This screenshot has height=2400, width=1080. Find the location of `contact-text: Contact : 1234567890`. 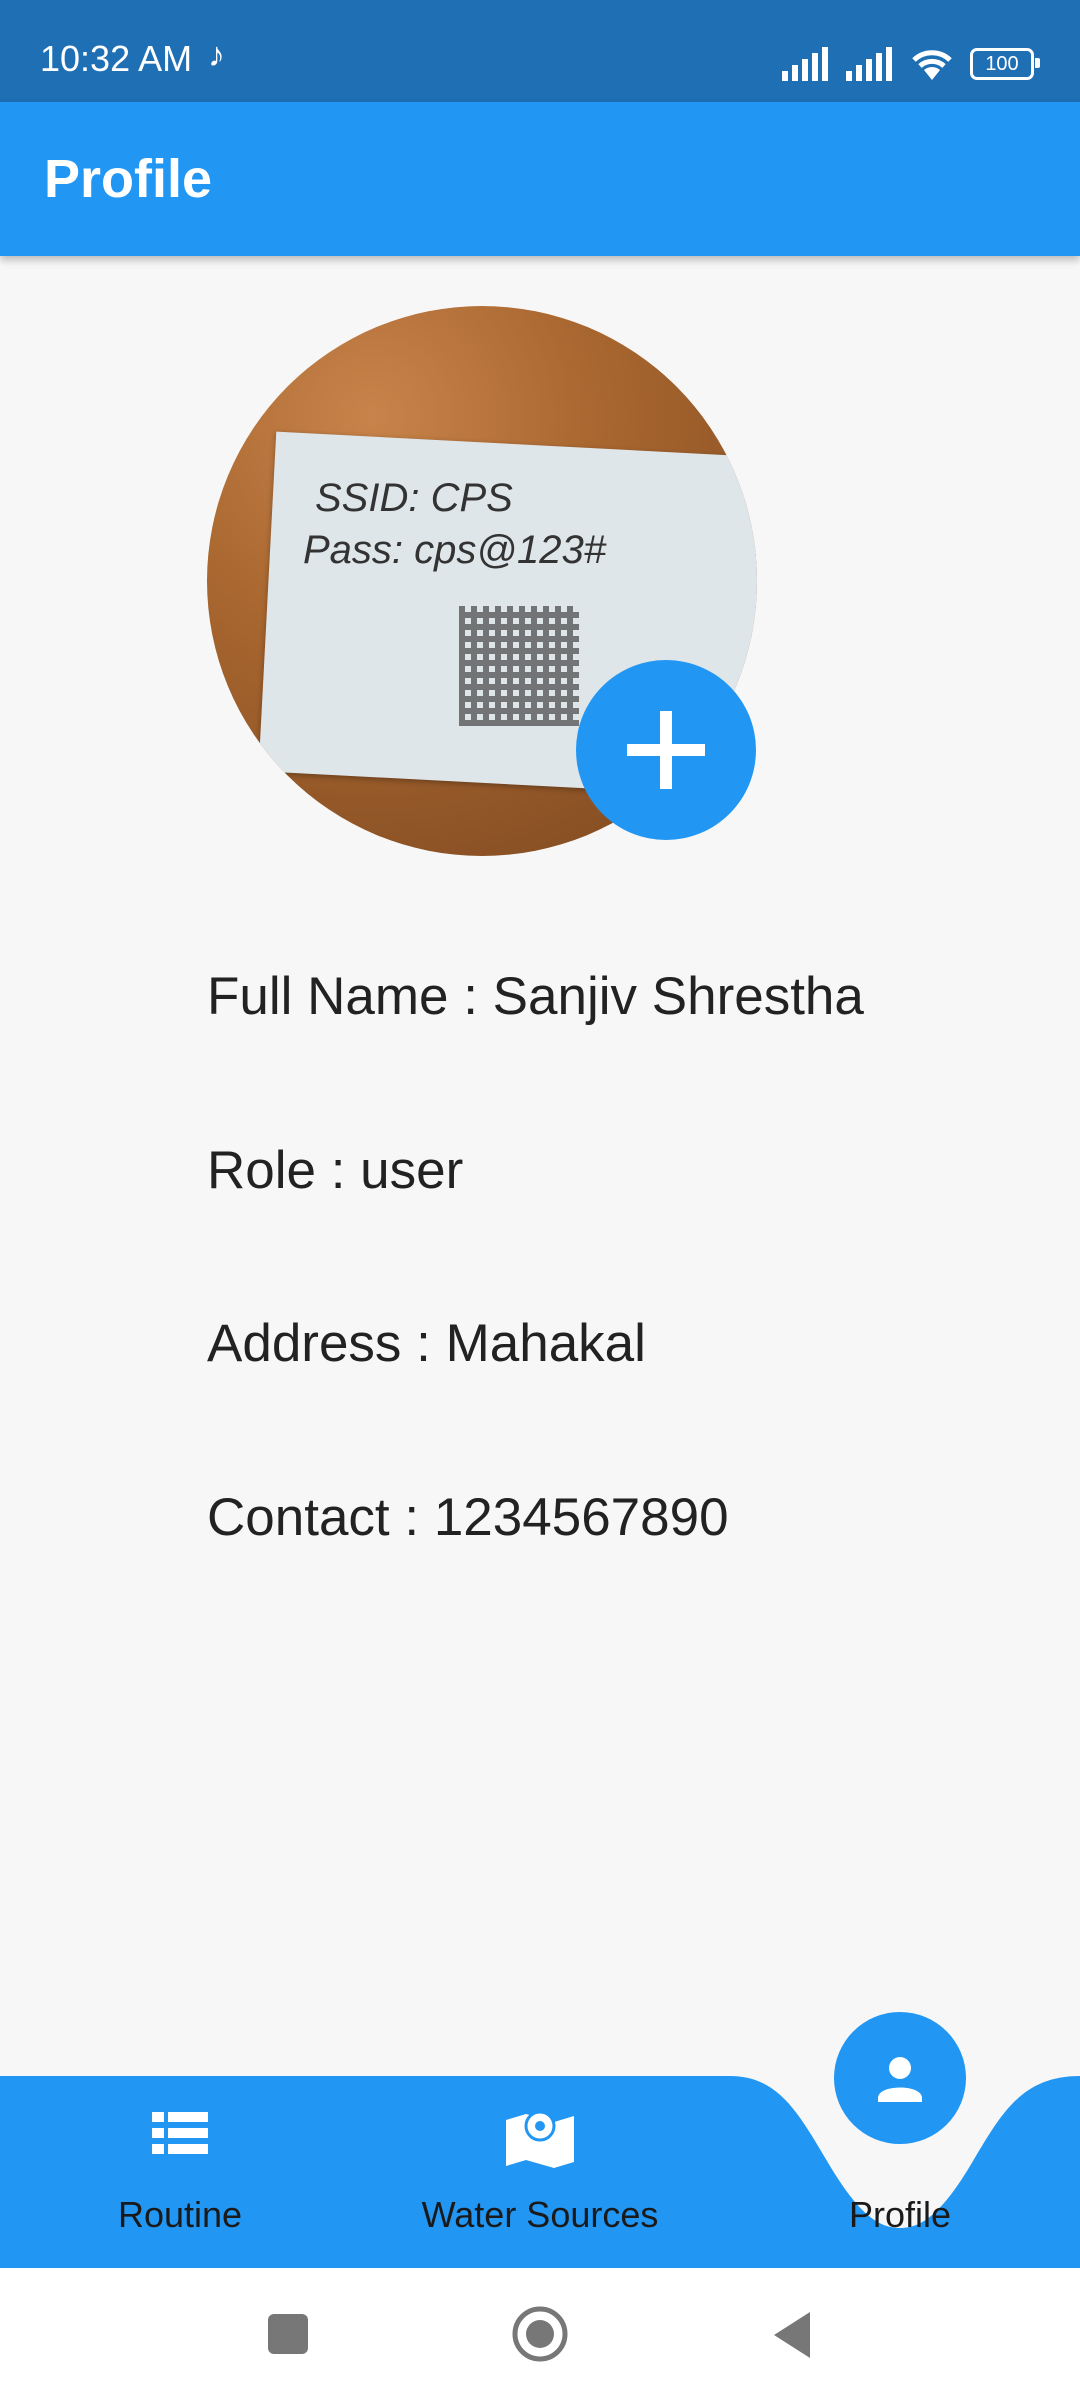

contact-text: Contact : 1234567890 is located at coordinates (468, 1517).